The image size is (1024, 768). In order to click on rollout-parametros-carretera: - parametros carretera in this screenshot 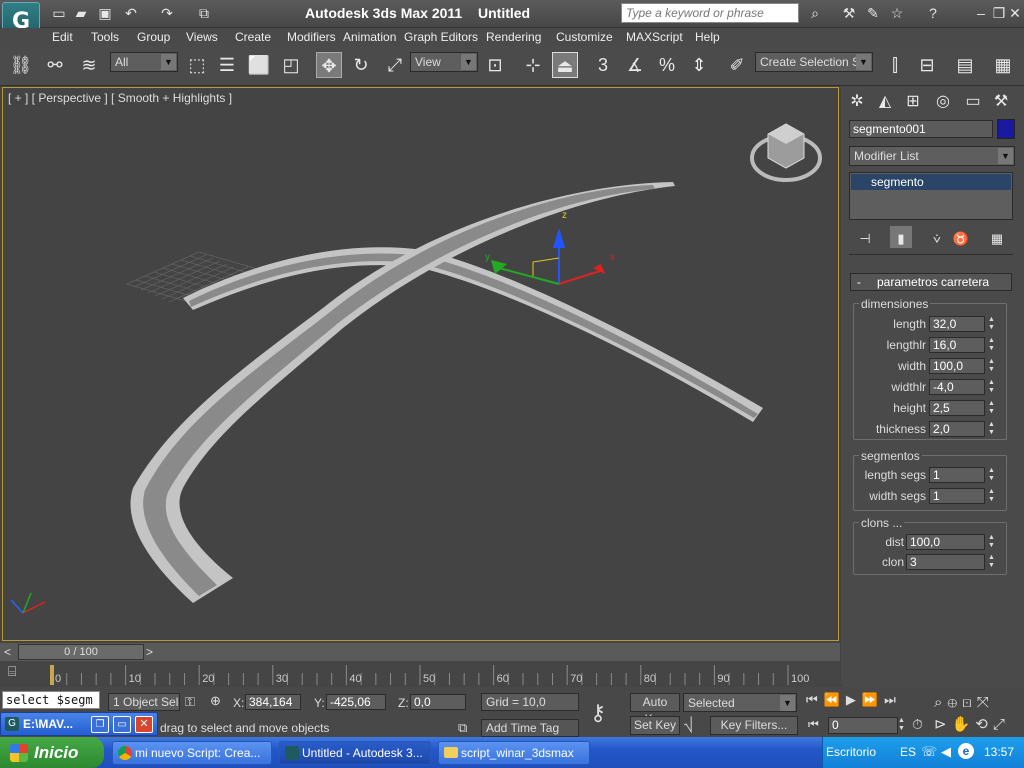, I will do `click(931, 282)`.